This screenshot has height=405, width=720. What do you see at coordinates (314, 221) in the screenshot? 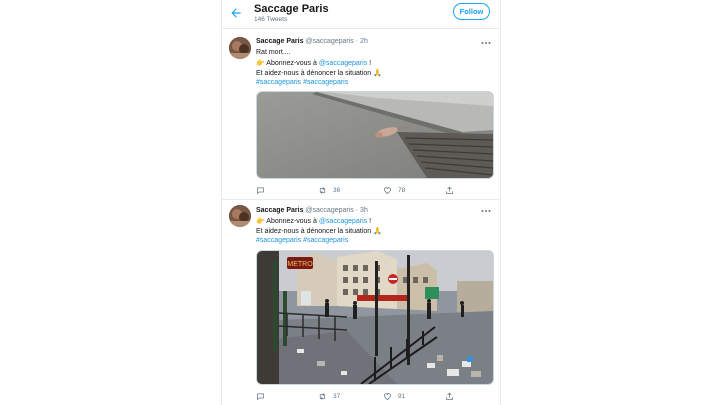
I see `tweet-text-line-1: 👉 Abonnez-vous à @saccageparis !` at bounding box center [314, 221].